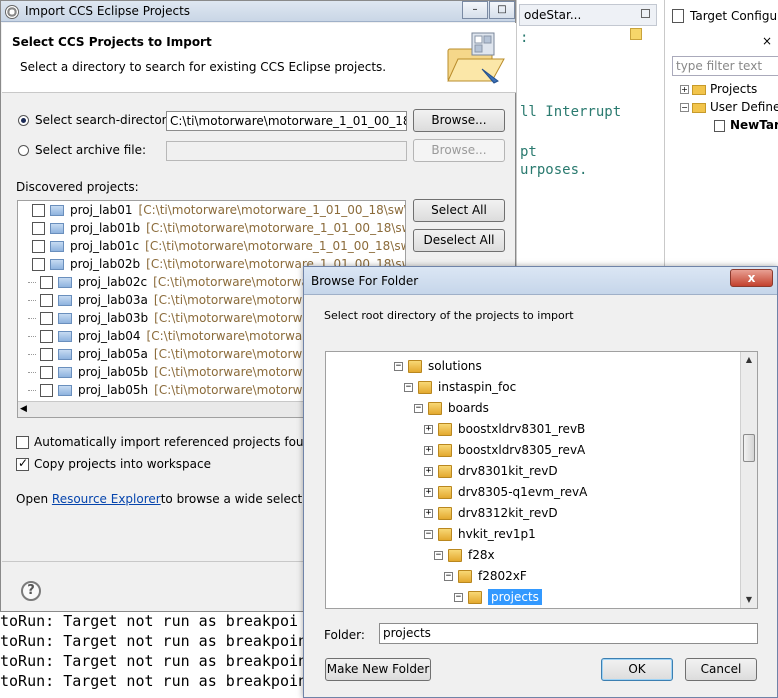  Describe the element at coordinates (637, 669) in the screenshot. I see `ok-button: OK` at that location.